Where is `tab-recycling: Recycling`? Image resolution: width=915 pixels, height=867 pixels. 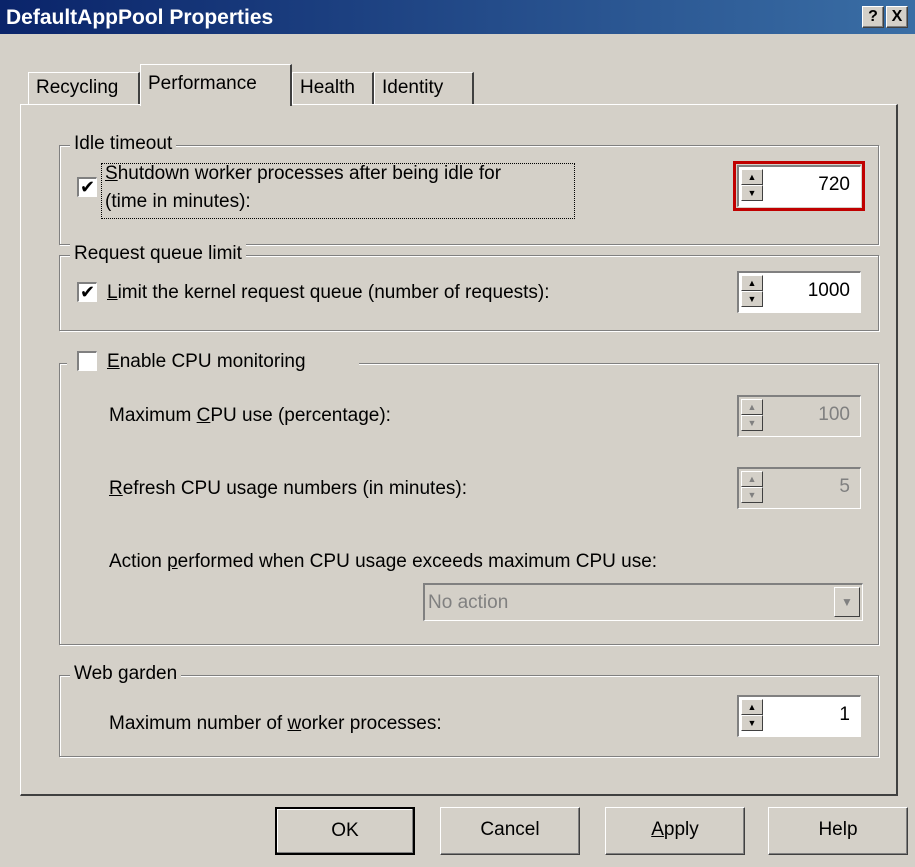 tab-recycling: Recycling is located at coordinates (84, 88).